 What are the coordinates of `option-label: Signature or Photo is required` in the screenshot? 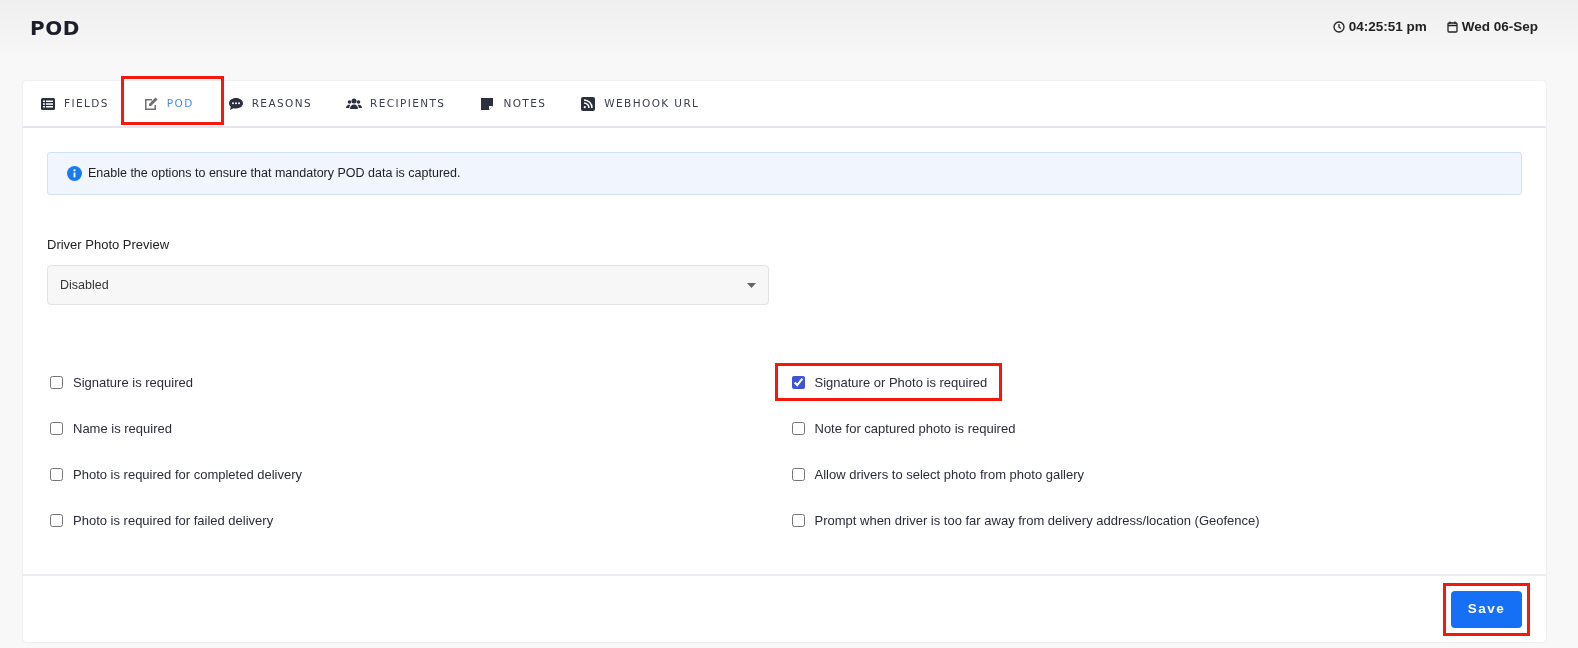 It's located at (901, 382).